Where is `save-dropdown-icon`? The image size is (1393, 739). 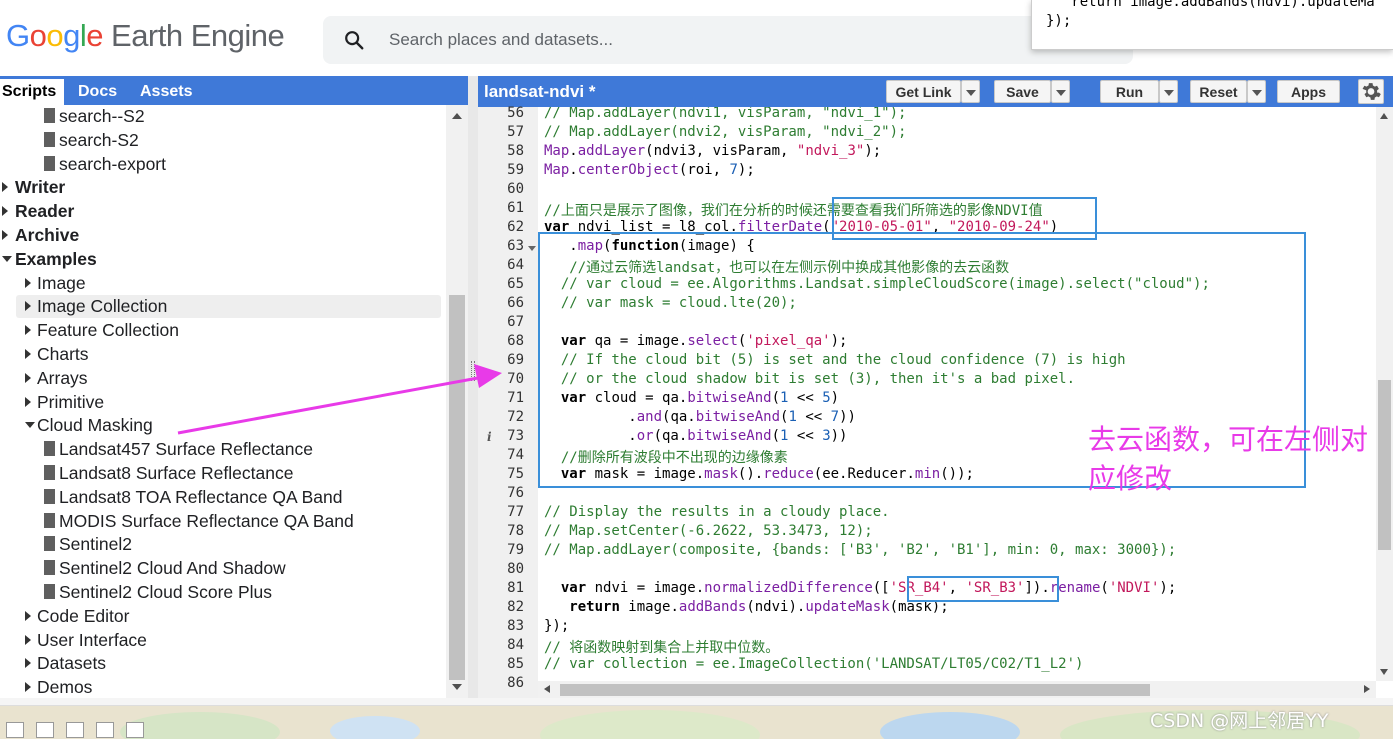
save-dropdown-icon is located at coordinates (1060, 91).